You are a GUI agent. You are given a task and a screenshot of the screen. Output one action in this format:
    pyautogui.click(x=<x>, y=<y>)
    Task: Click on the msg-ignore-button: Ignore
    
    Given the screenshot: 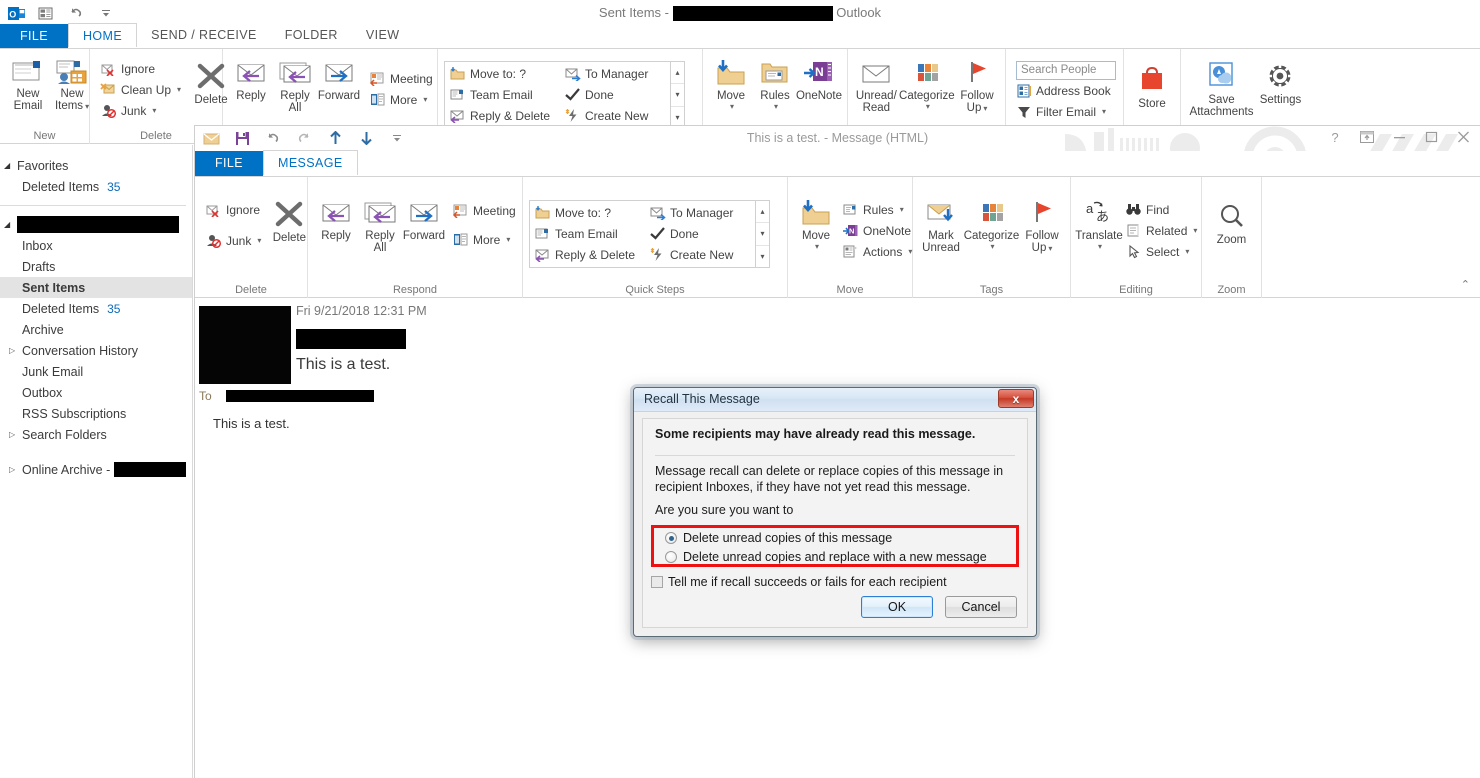 What is the action you would take?
    pyautogui.click(x=233, y=209)
    